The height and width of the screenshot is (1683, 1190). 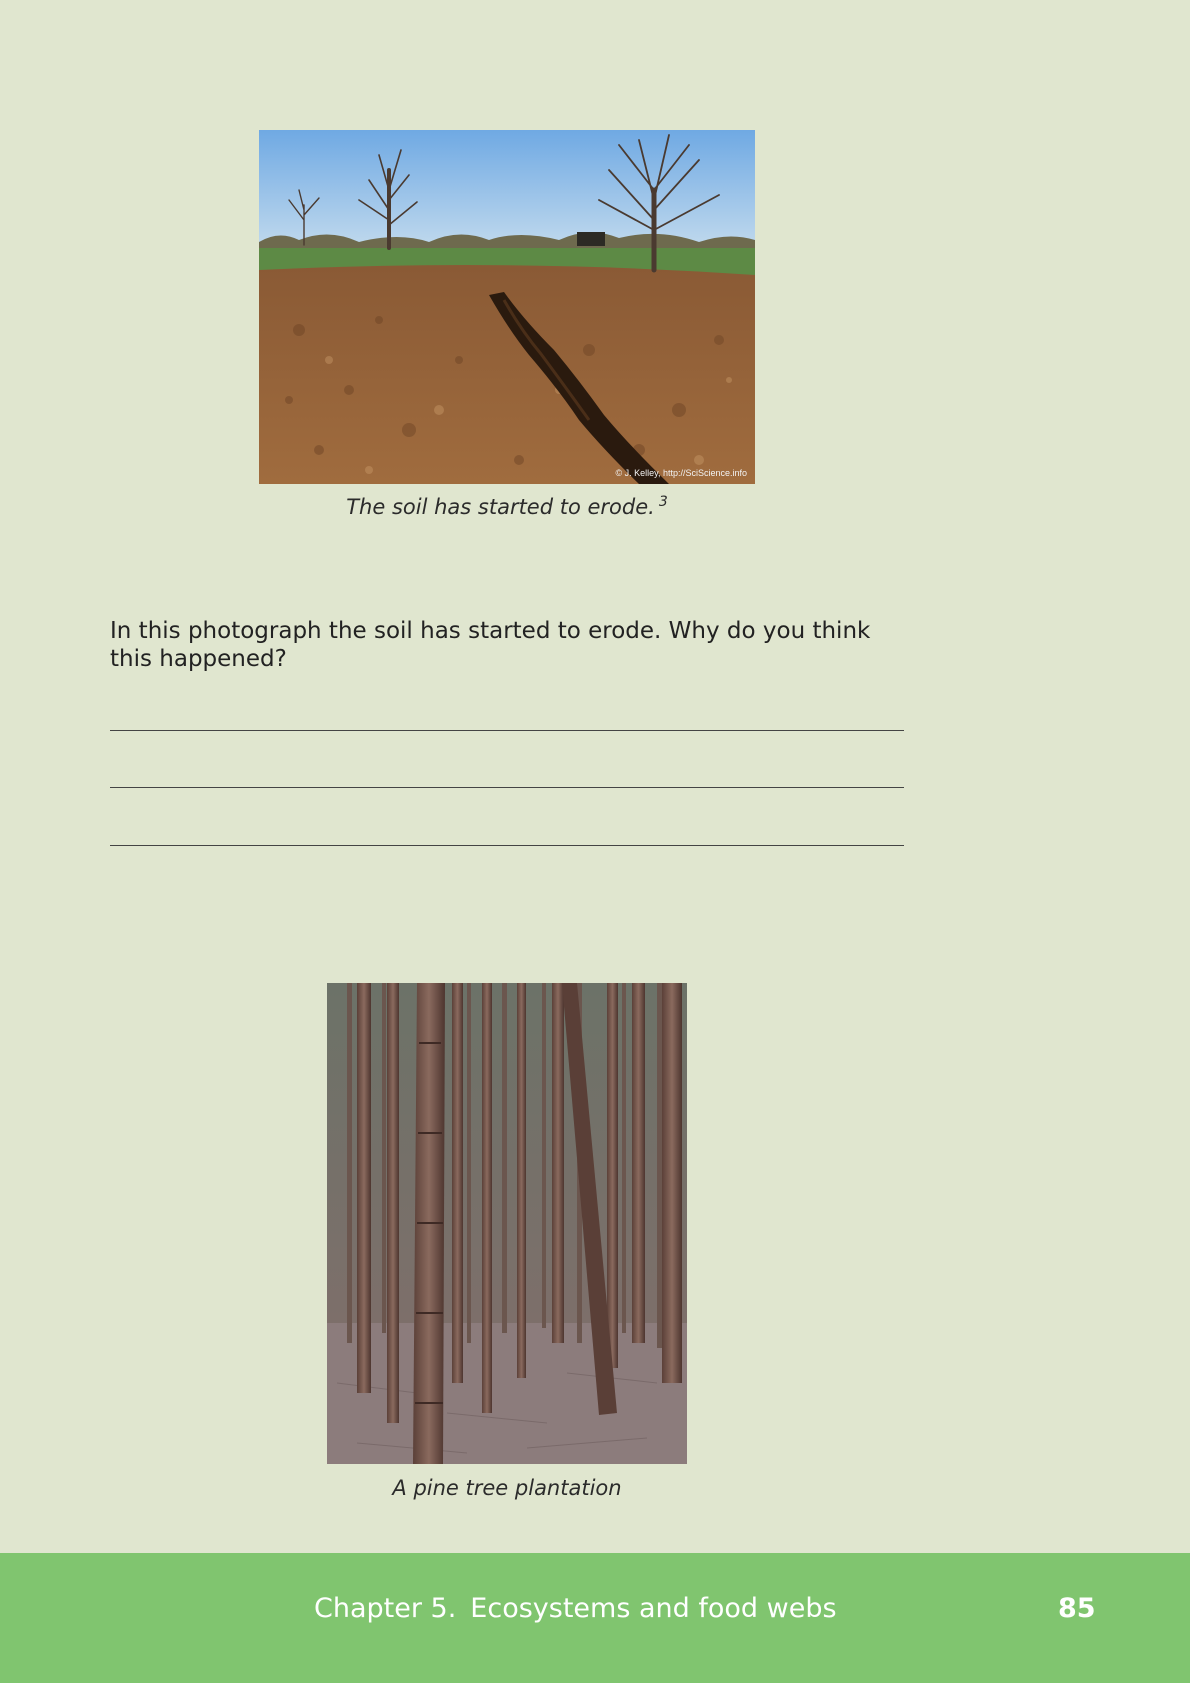 I want to click on footer-chapter-title: Chapter 5. Ecosystems and food webs, so click(x=575, y=1608).